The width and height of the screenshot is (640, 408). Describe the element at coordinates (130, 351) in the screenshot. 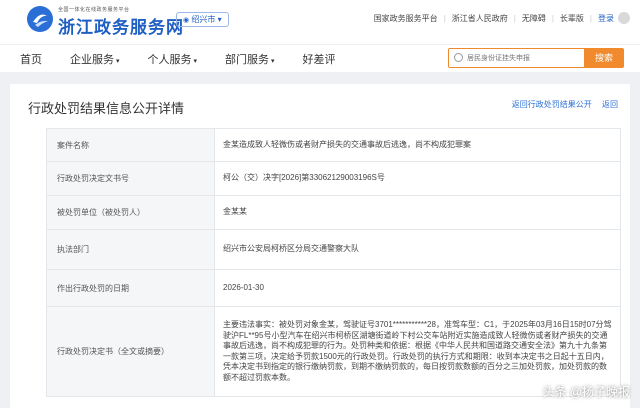

I see `field-label: 行政处罚决定书（全文或摘要）` at that location.